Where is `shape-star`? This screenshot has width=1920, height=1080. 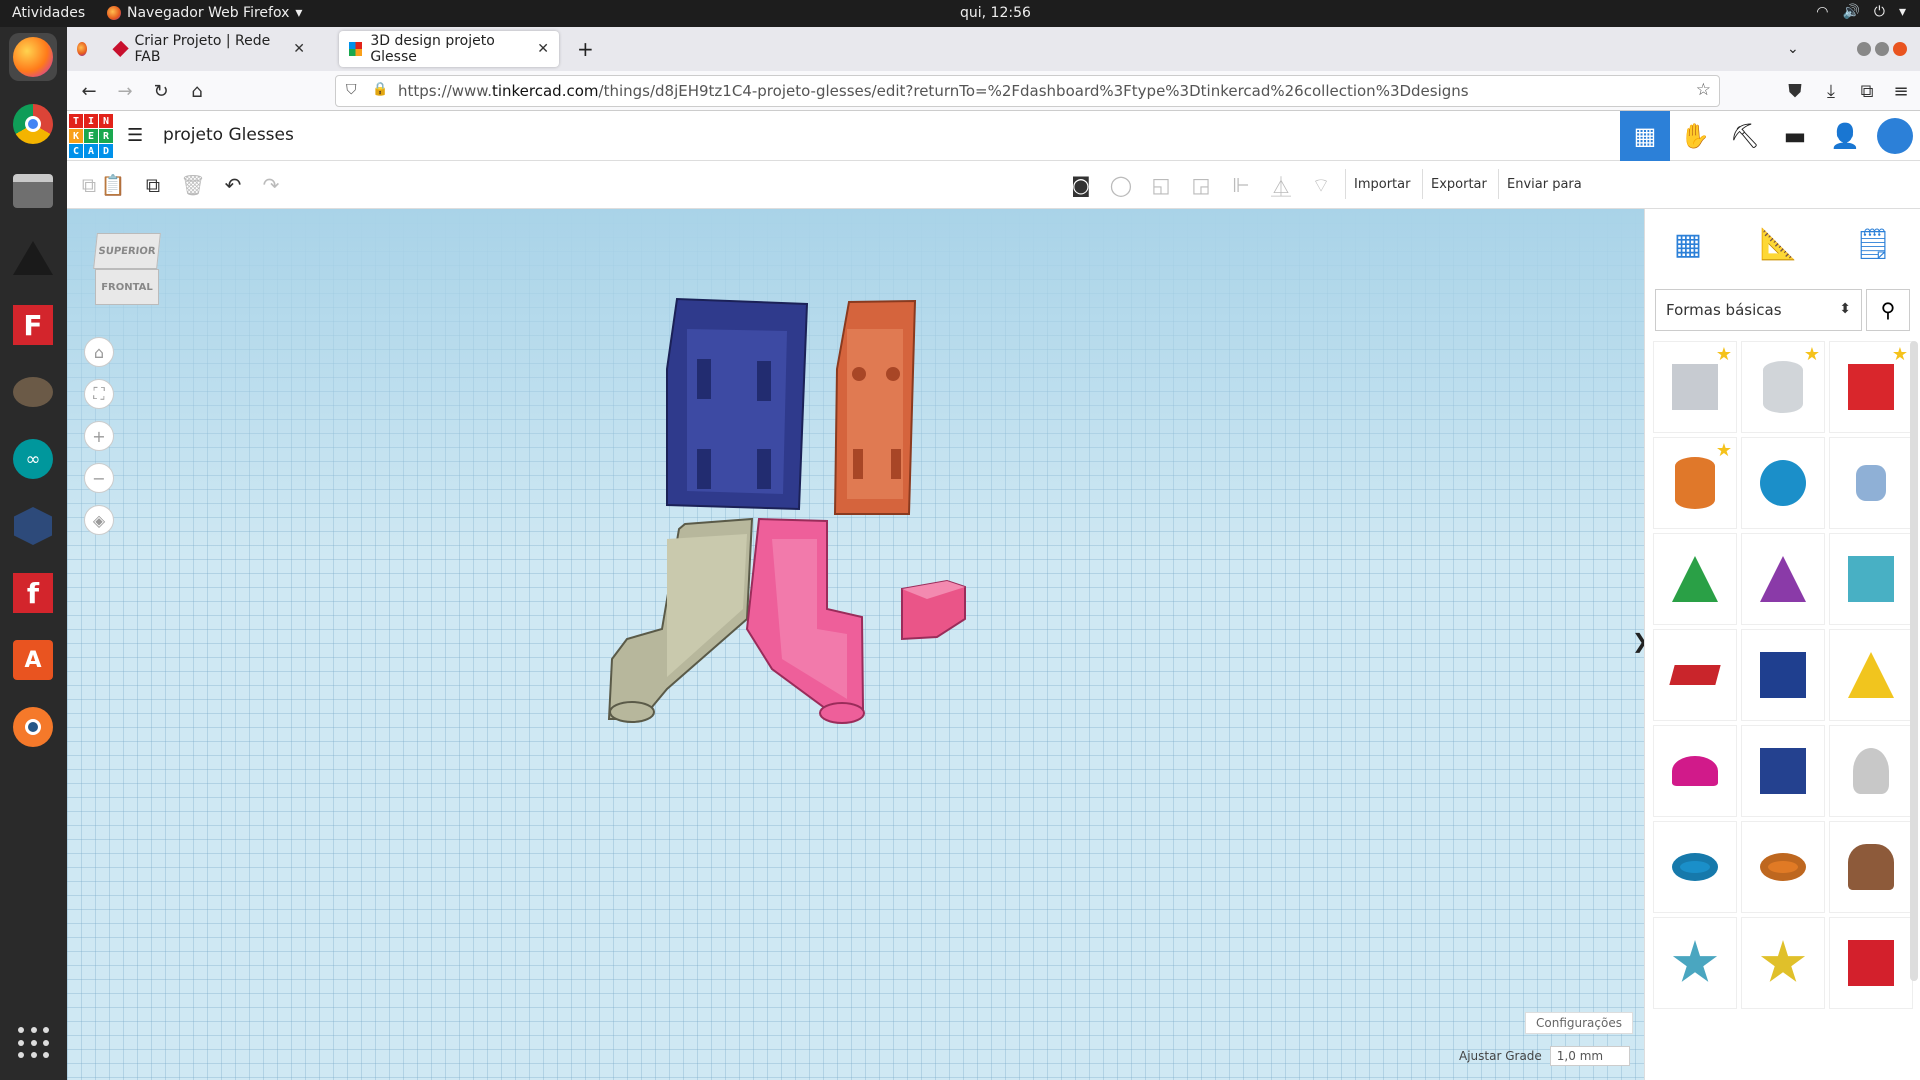 shape-star is located at coordinates (1695, 963).